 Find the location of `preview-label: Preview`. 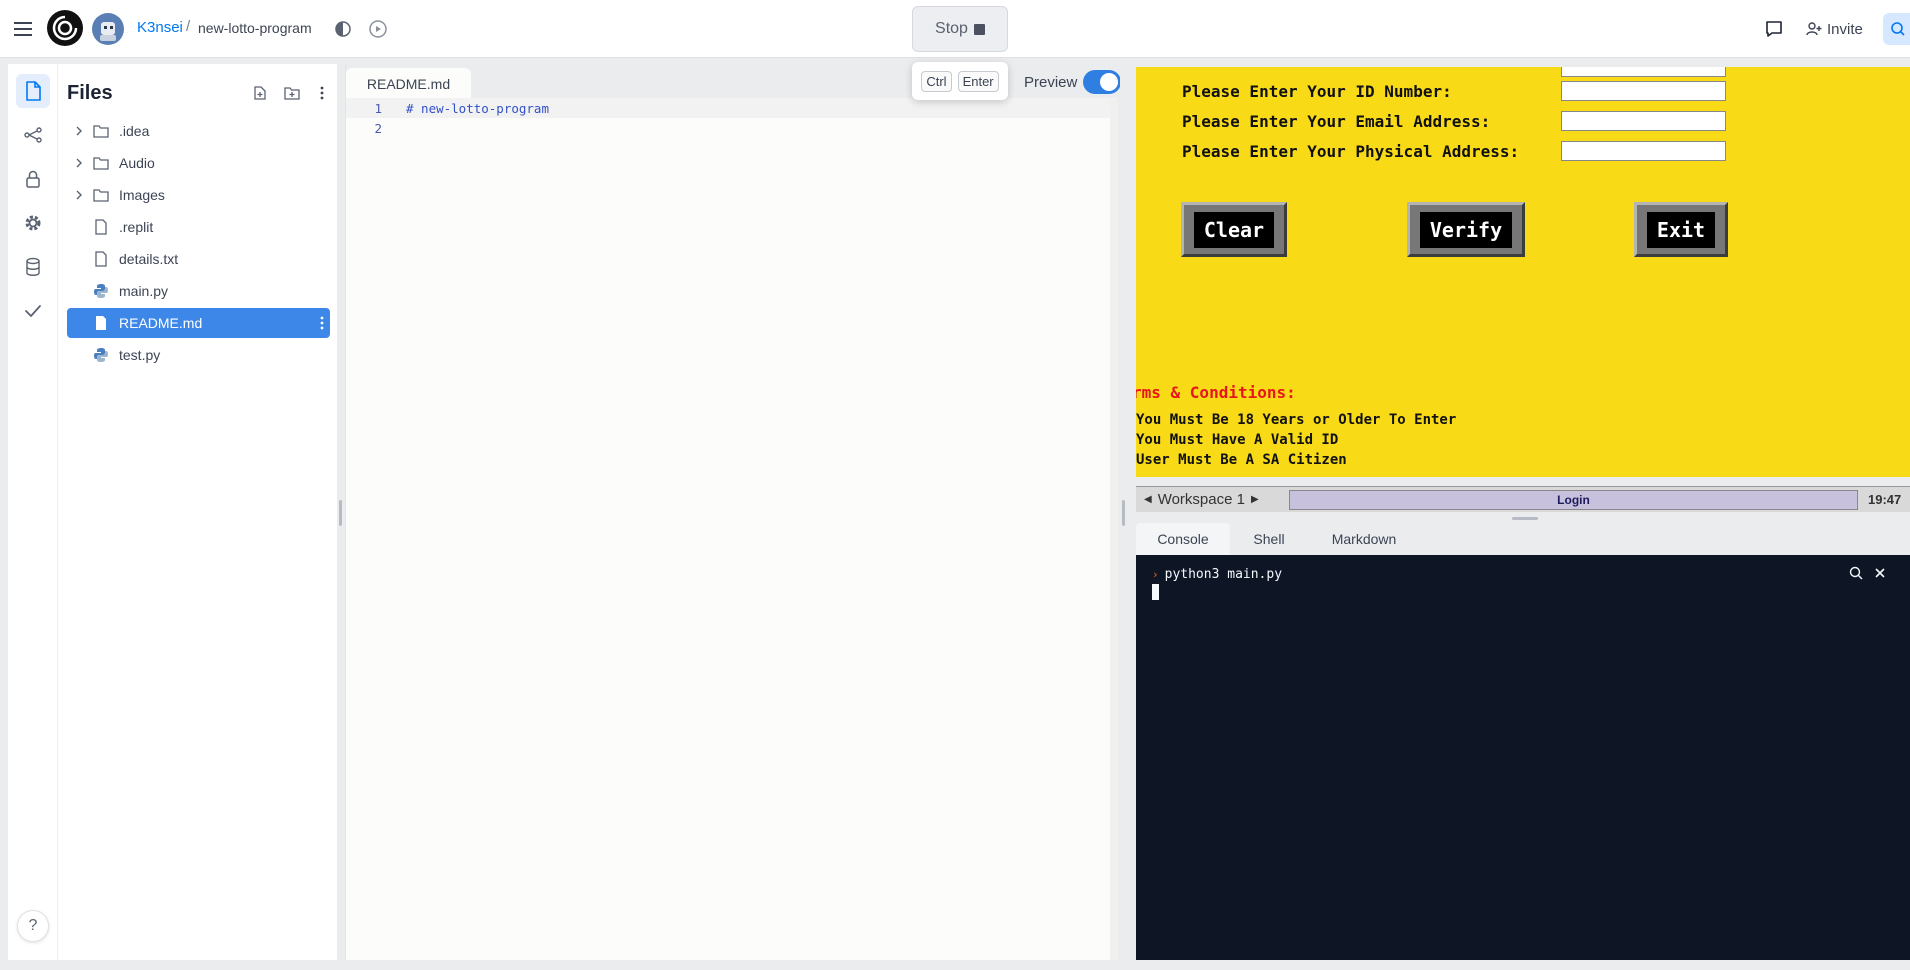

preview-label: Preview is located at coordinates (1051, 82).